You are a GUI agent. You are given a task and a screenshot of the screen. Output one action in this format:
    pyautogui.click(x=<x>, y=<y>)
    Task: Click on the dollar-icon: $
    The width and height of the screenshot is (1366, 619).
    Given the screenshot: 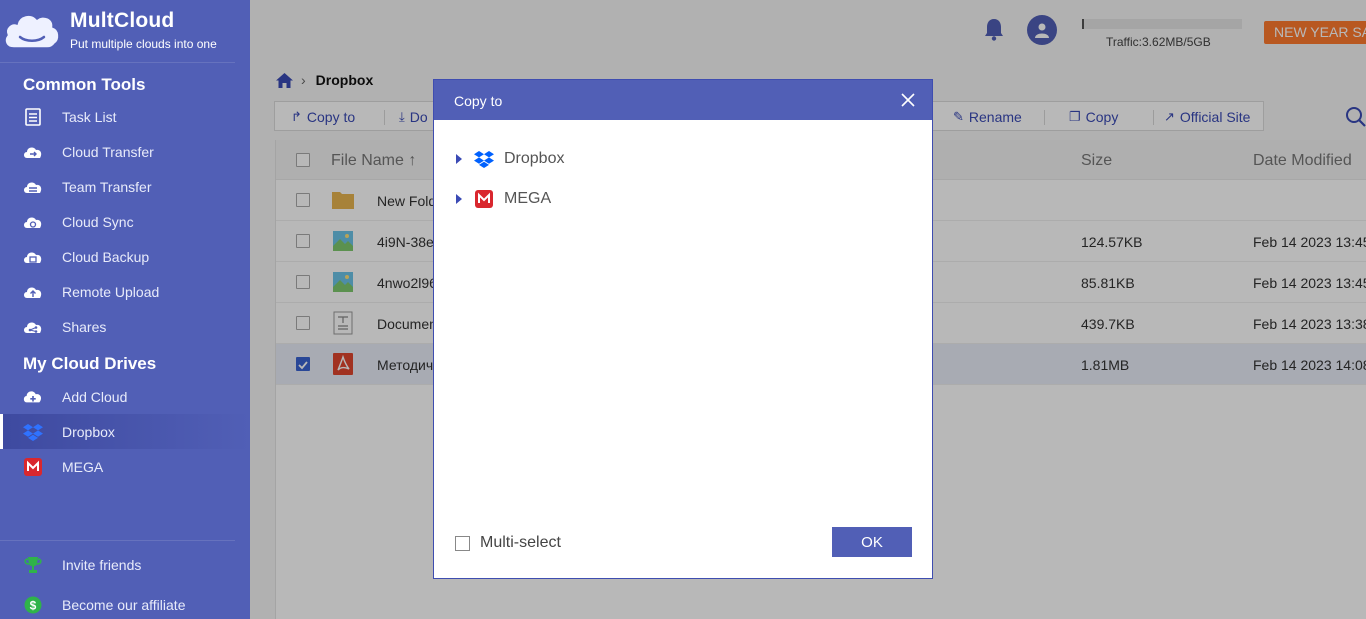 What is the action you would take?
    pyautogui.click(x=33, y=605)
    